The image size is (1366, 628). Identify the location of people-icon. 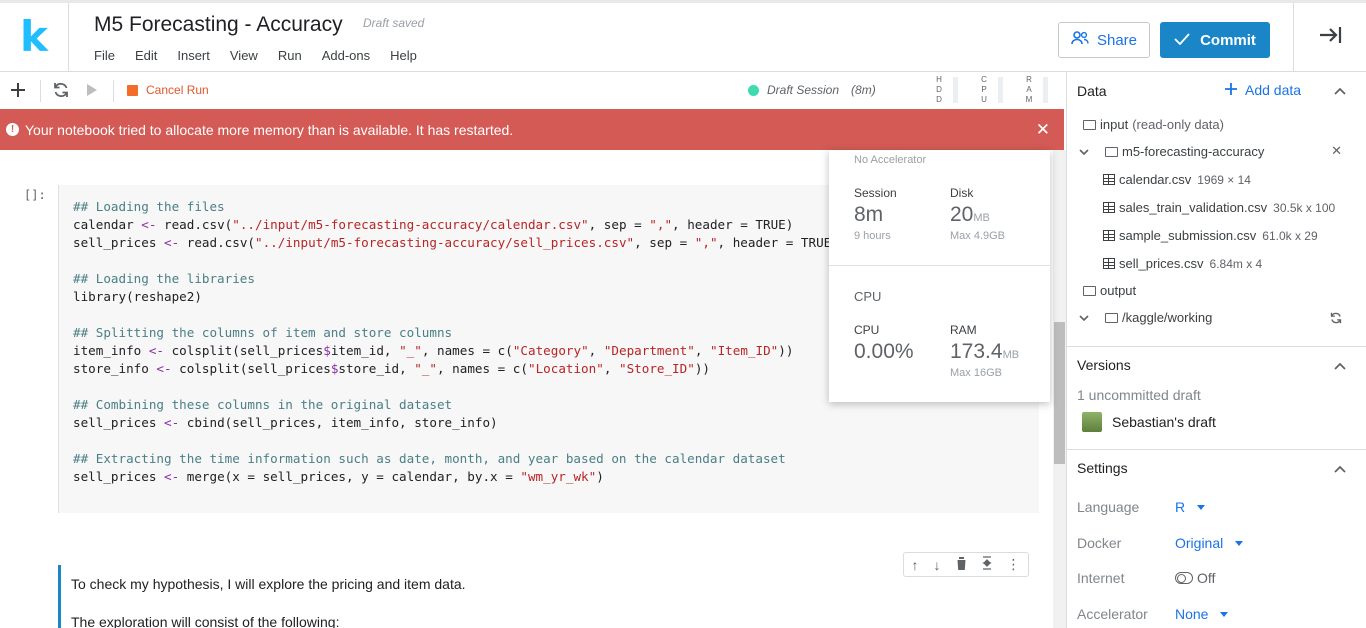
(1080, 40).